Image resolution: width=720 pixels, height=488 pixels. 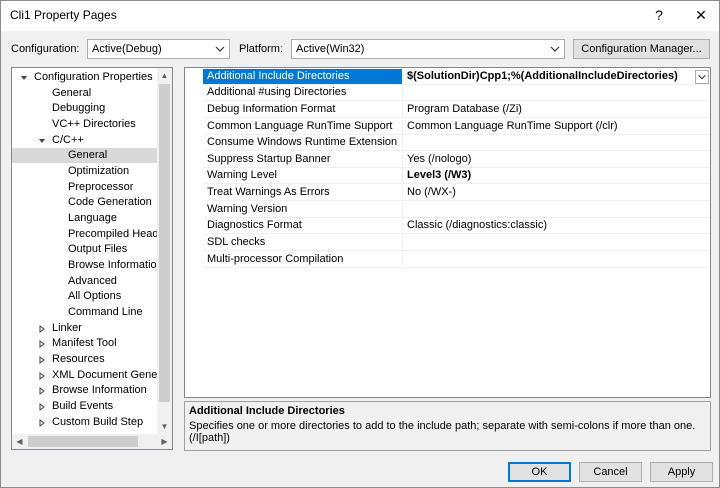 What do you see at coordinates (105, 312) in the screenshot?
I see `tree-item-command-line: Command Line` at bounding box center [105, 312].